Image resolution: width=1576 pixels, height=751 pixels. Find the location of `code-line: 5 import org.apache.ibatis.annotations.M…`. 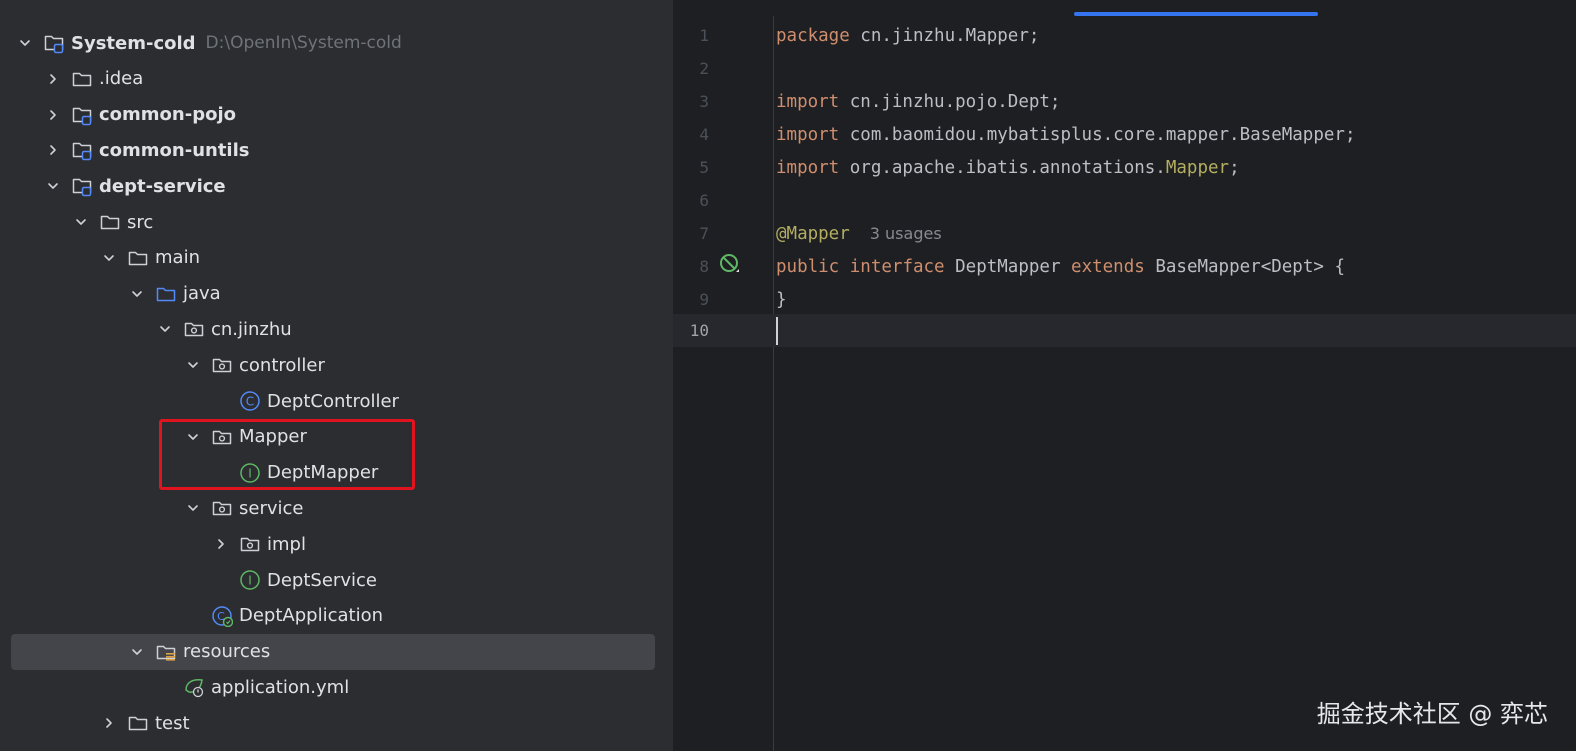

code-line: 5 import org.apache.ibatis.annotations.M… is located at coordinates (1124, 167).